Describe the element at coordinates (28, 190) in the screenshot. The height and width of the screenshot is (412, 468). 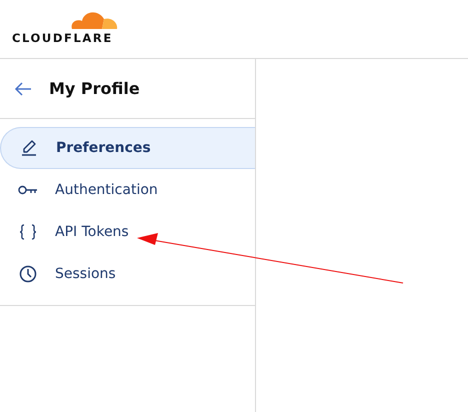
I see `key-icon` at that location.